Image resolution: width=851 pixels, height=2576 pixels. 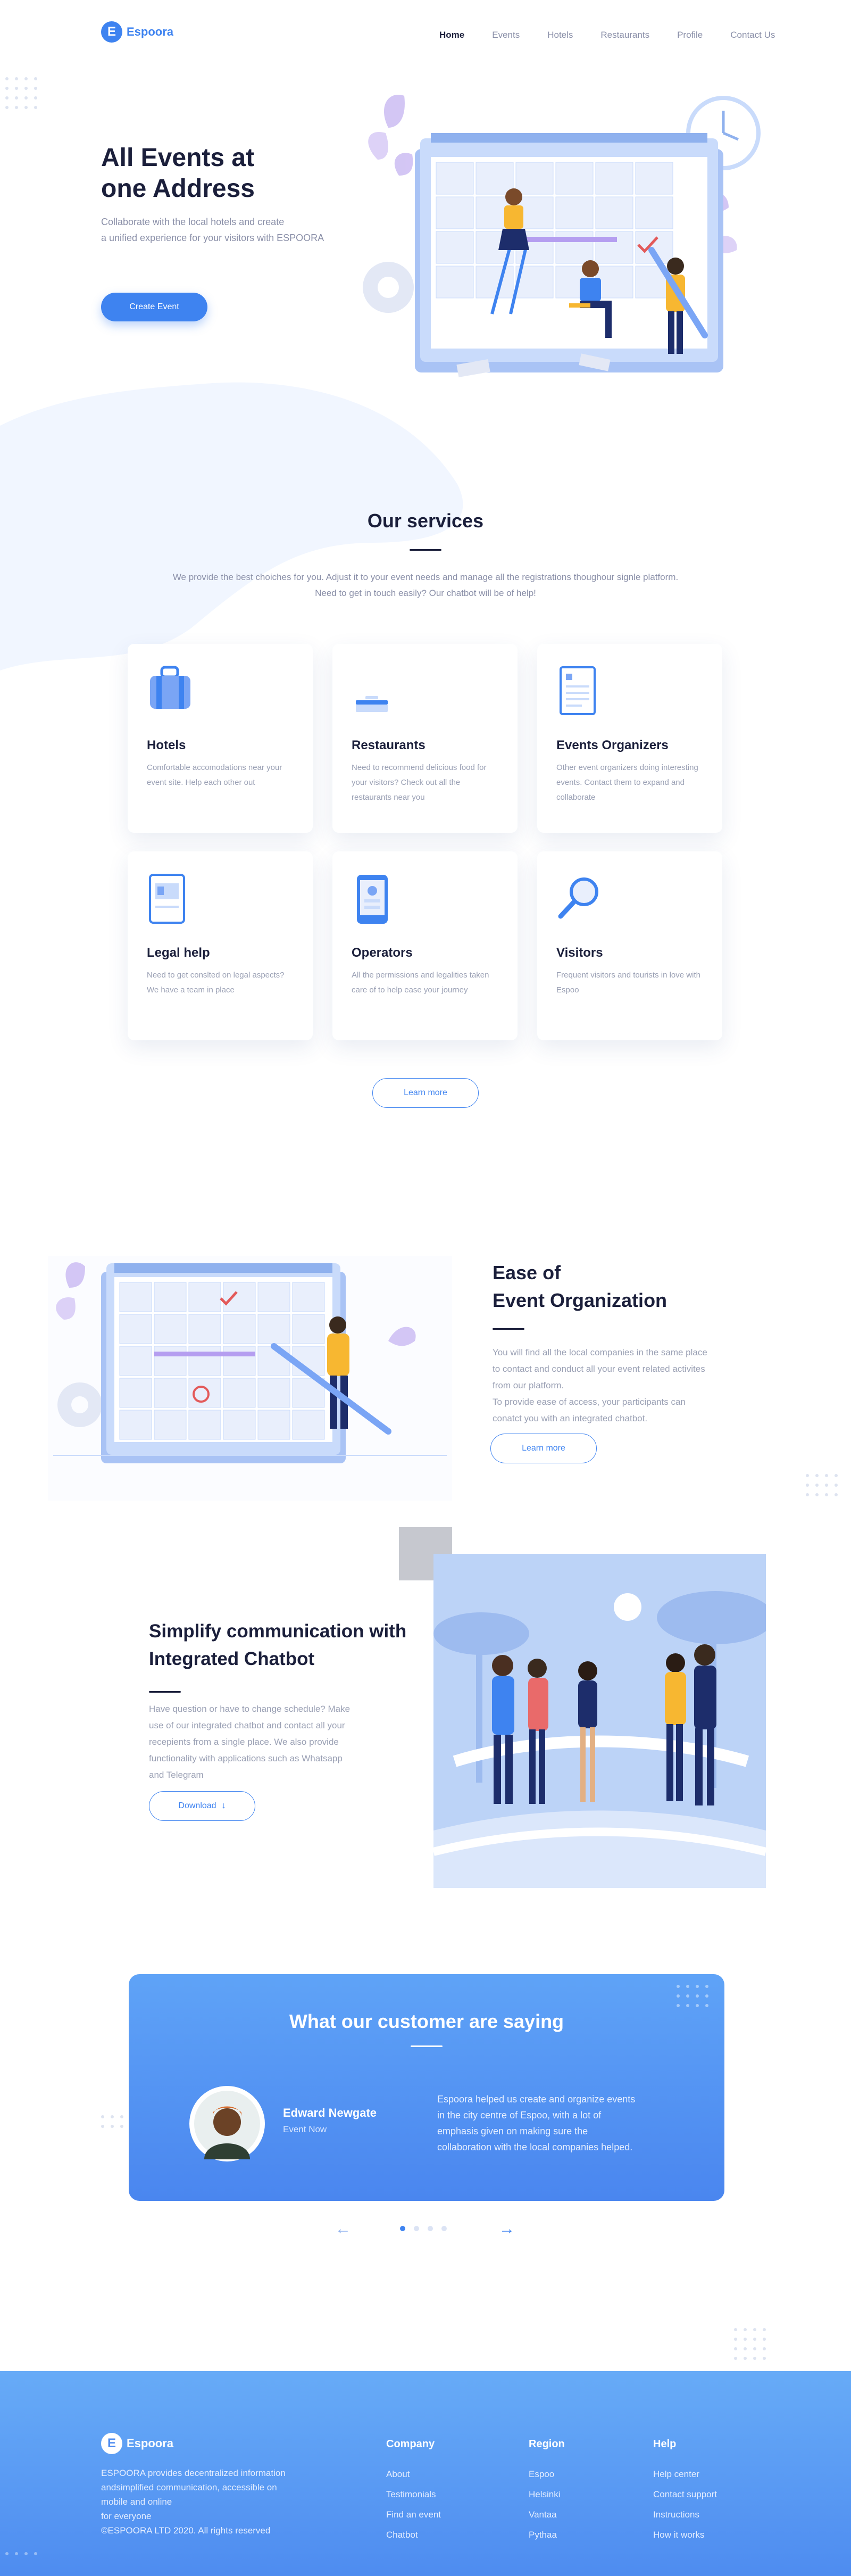 What do you see at coordinates (413, 2535) in the screenshot?
I see `footer-link-chatbot: Chatbot` at bounding box center [413, 2535].